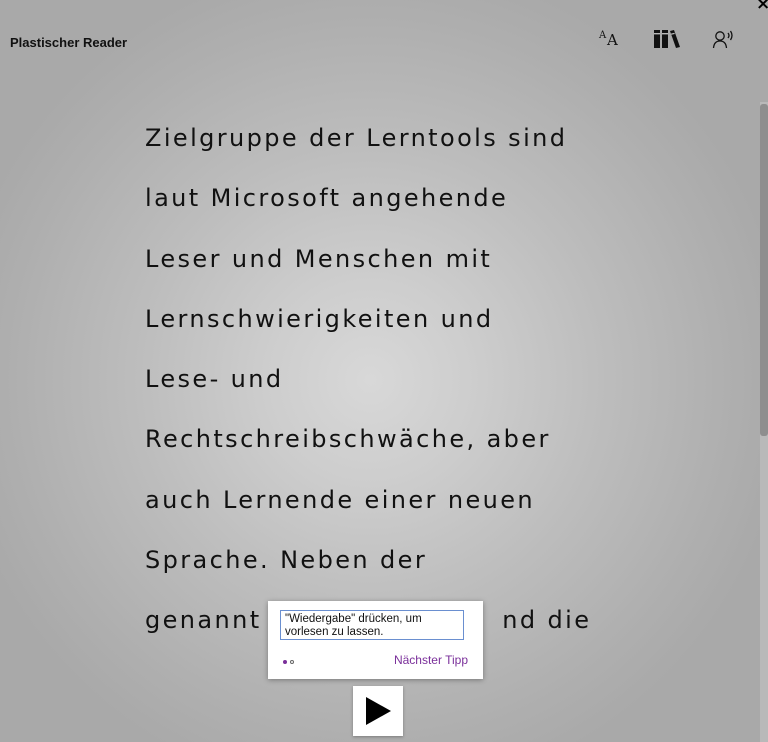 The height and width of the screenshot is (742, 768). I want to click on text-line: Lernschwierigkeiten und, so click(319, 318).